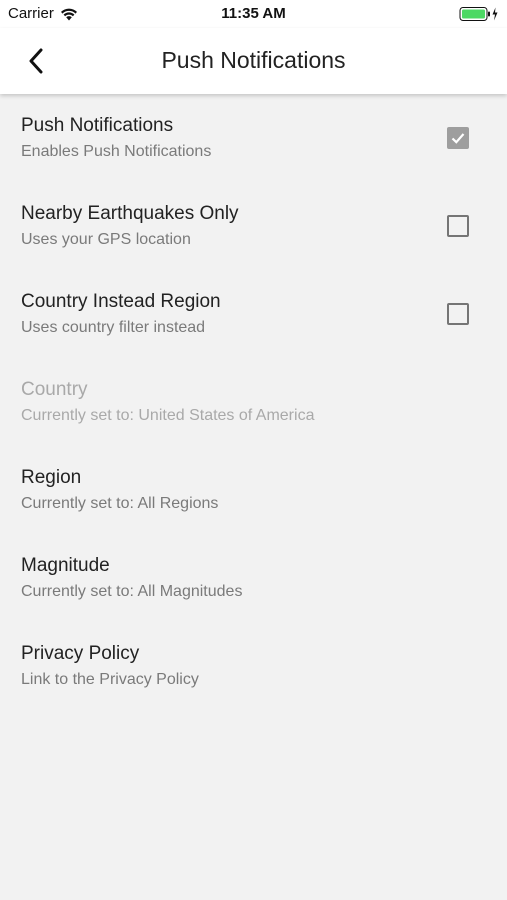 Image resolution: width=507 pixels, height=900 pixels. I want to click on status-time: 11:35 AM, so click(253, 13).